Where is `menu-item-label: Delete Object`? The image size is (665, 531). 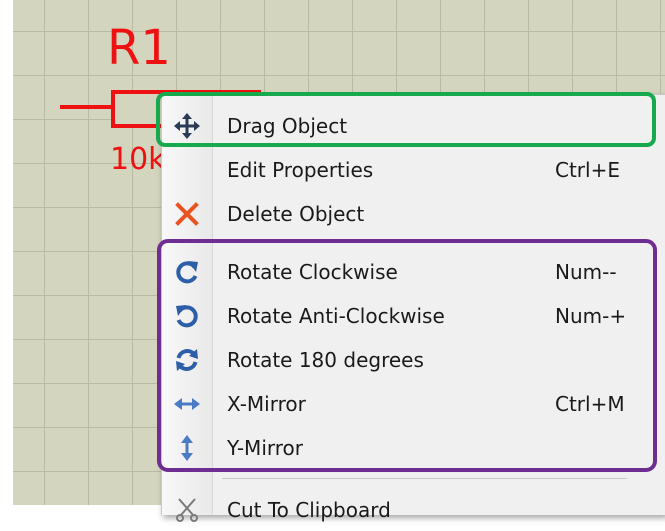 menu-item-label: Delete Object is located at coordinates (296, 214).